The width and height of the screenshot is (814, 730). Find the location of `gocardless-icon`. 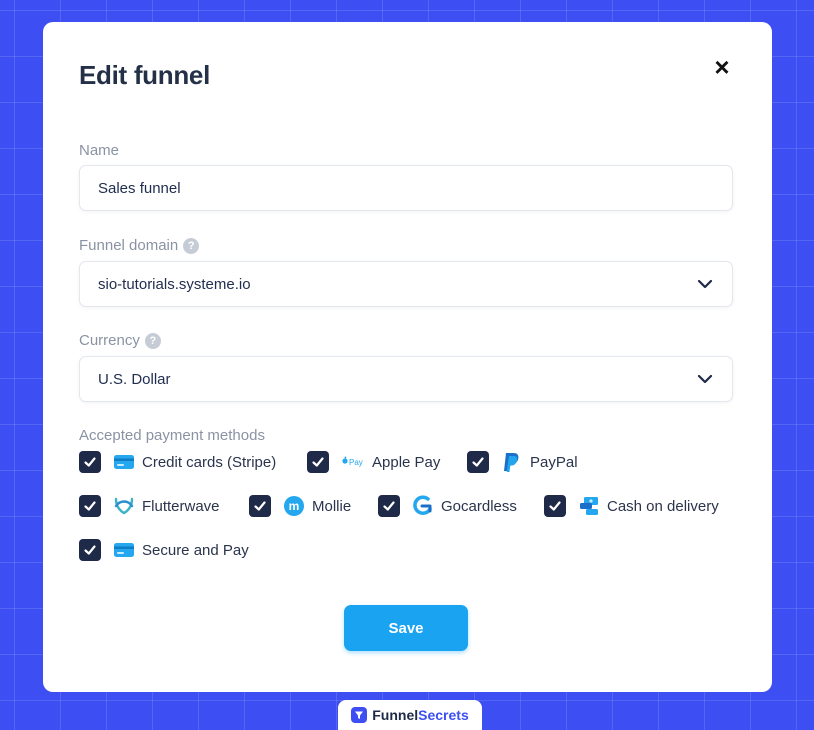

gocardless-icon is located at coordinates (423, 506).